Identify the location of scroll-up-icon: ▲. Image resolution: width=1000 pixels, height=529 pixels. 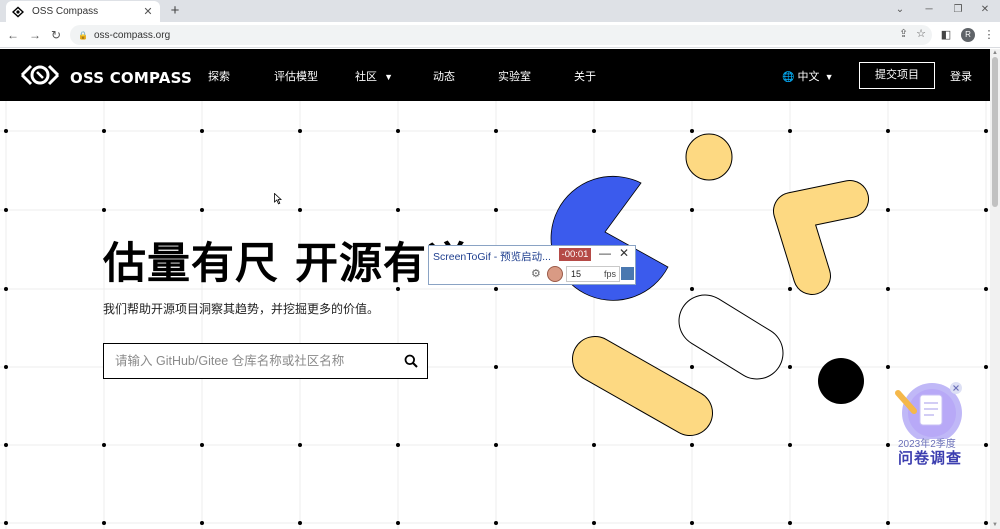
(995, 53).